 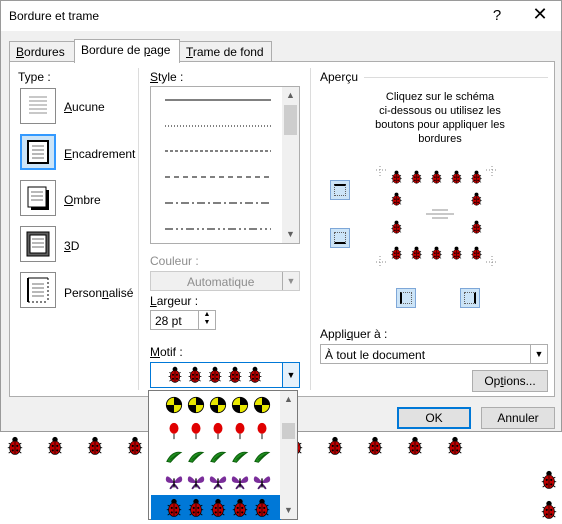 I want to click on tab-borders-accel: B, so click(x=20, y=52).